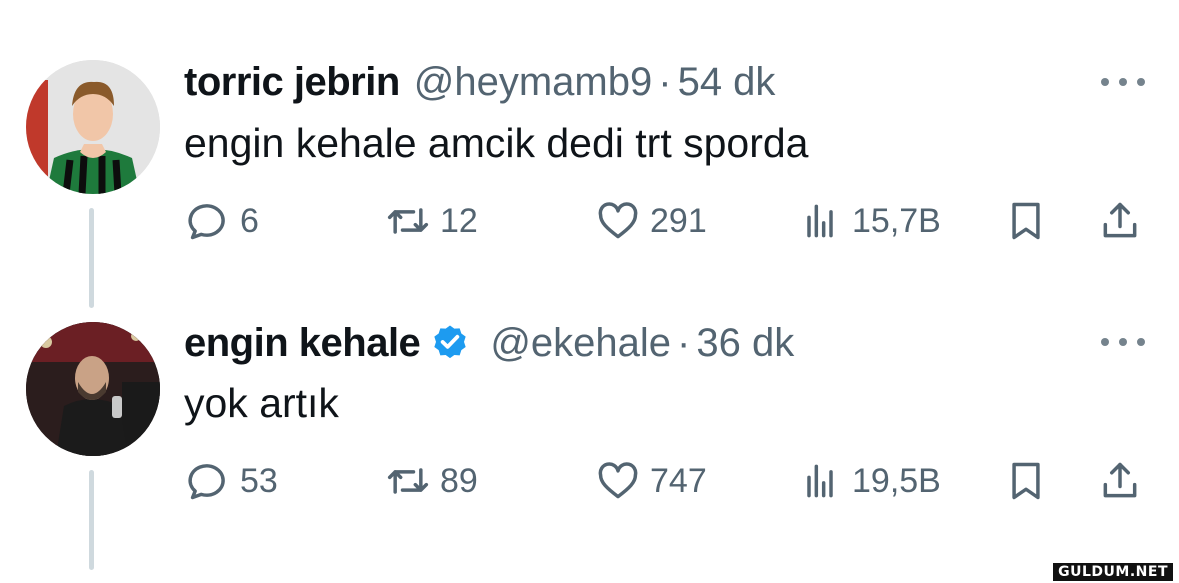 The width and height of the screenshot is (1179, 583). Describe the element at coordinates (432, 481) in the screenshot. I see `retweet-button: 89` at that location.